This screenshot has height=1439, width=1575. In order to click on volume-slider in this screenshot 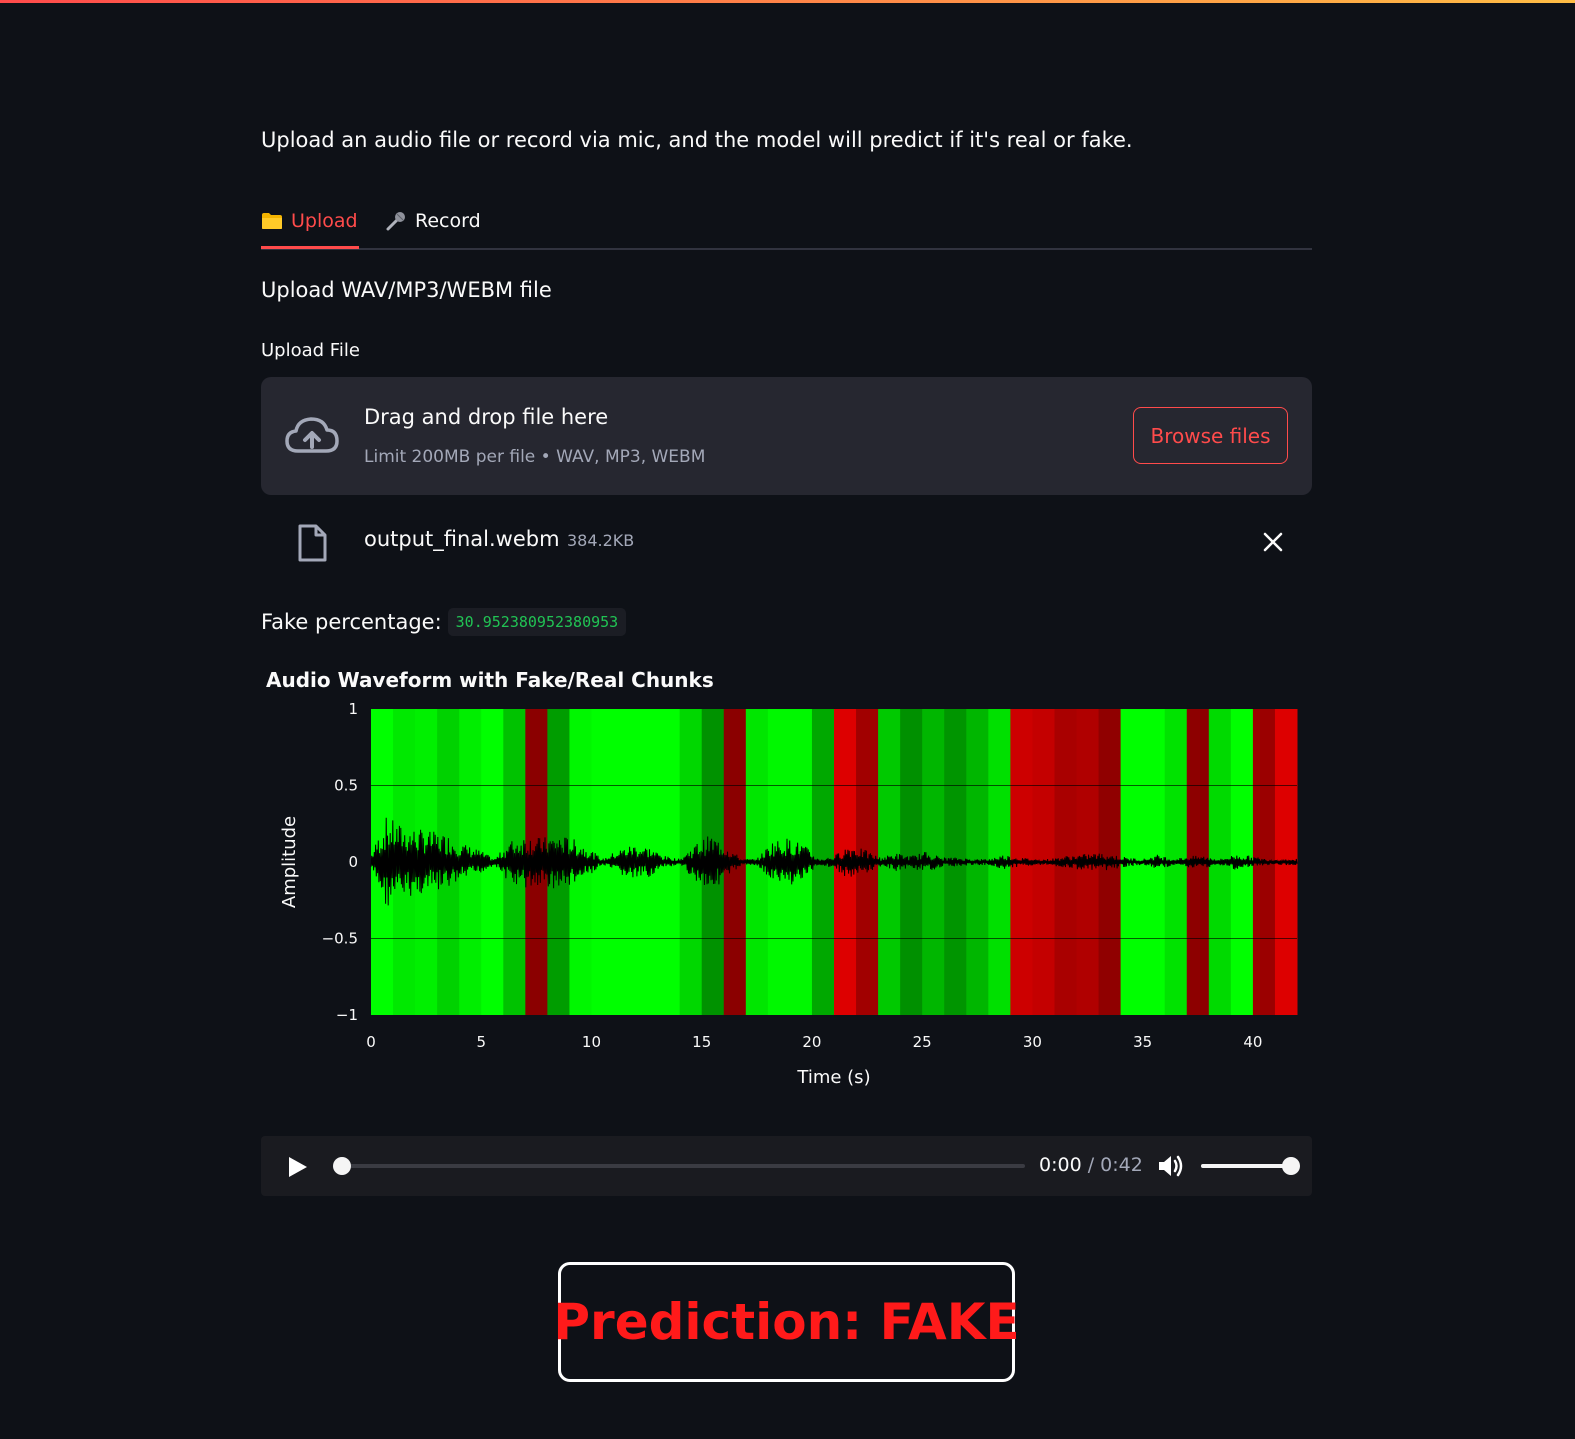, I will do `click(1250, 1166)`.